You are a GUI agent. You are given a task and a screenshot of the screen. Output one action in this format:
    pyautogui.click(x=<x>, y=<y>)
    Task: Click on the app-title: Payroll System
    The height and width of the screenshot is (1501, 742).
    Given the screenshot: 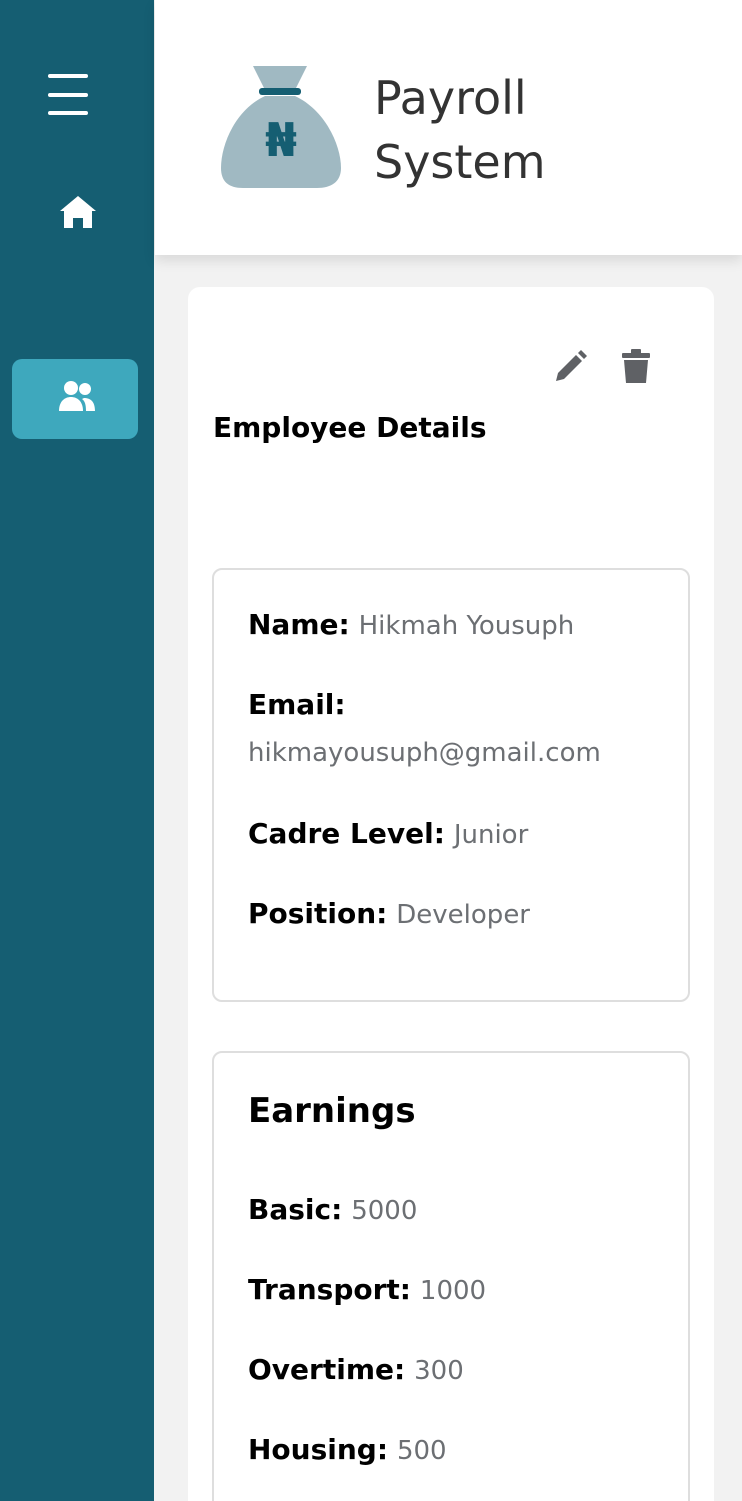 What is the action you would take?
    pyautogui.click(x=460, y=130)
    